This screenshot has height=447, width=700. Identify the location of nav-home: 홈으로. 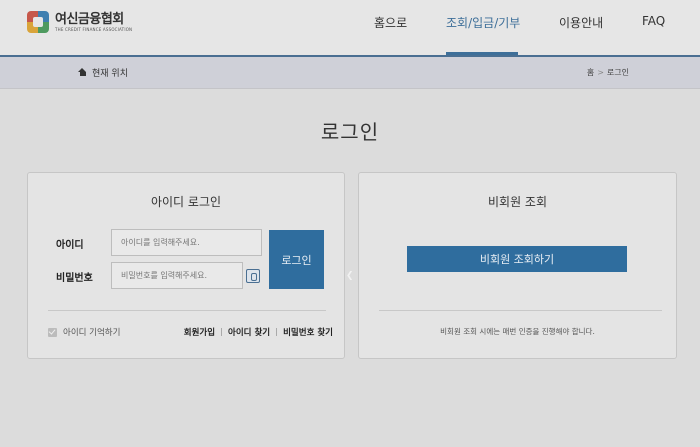
(390, 22).